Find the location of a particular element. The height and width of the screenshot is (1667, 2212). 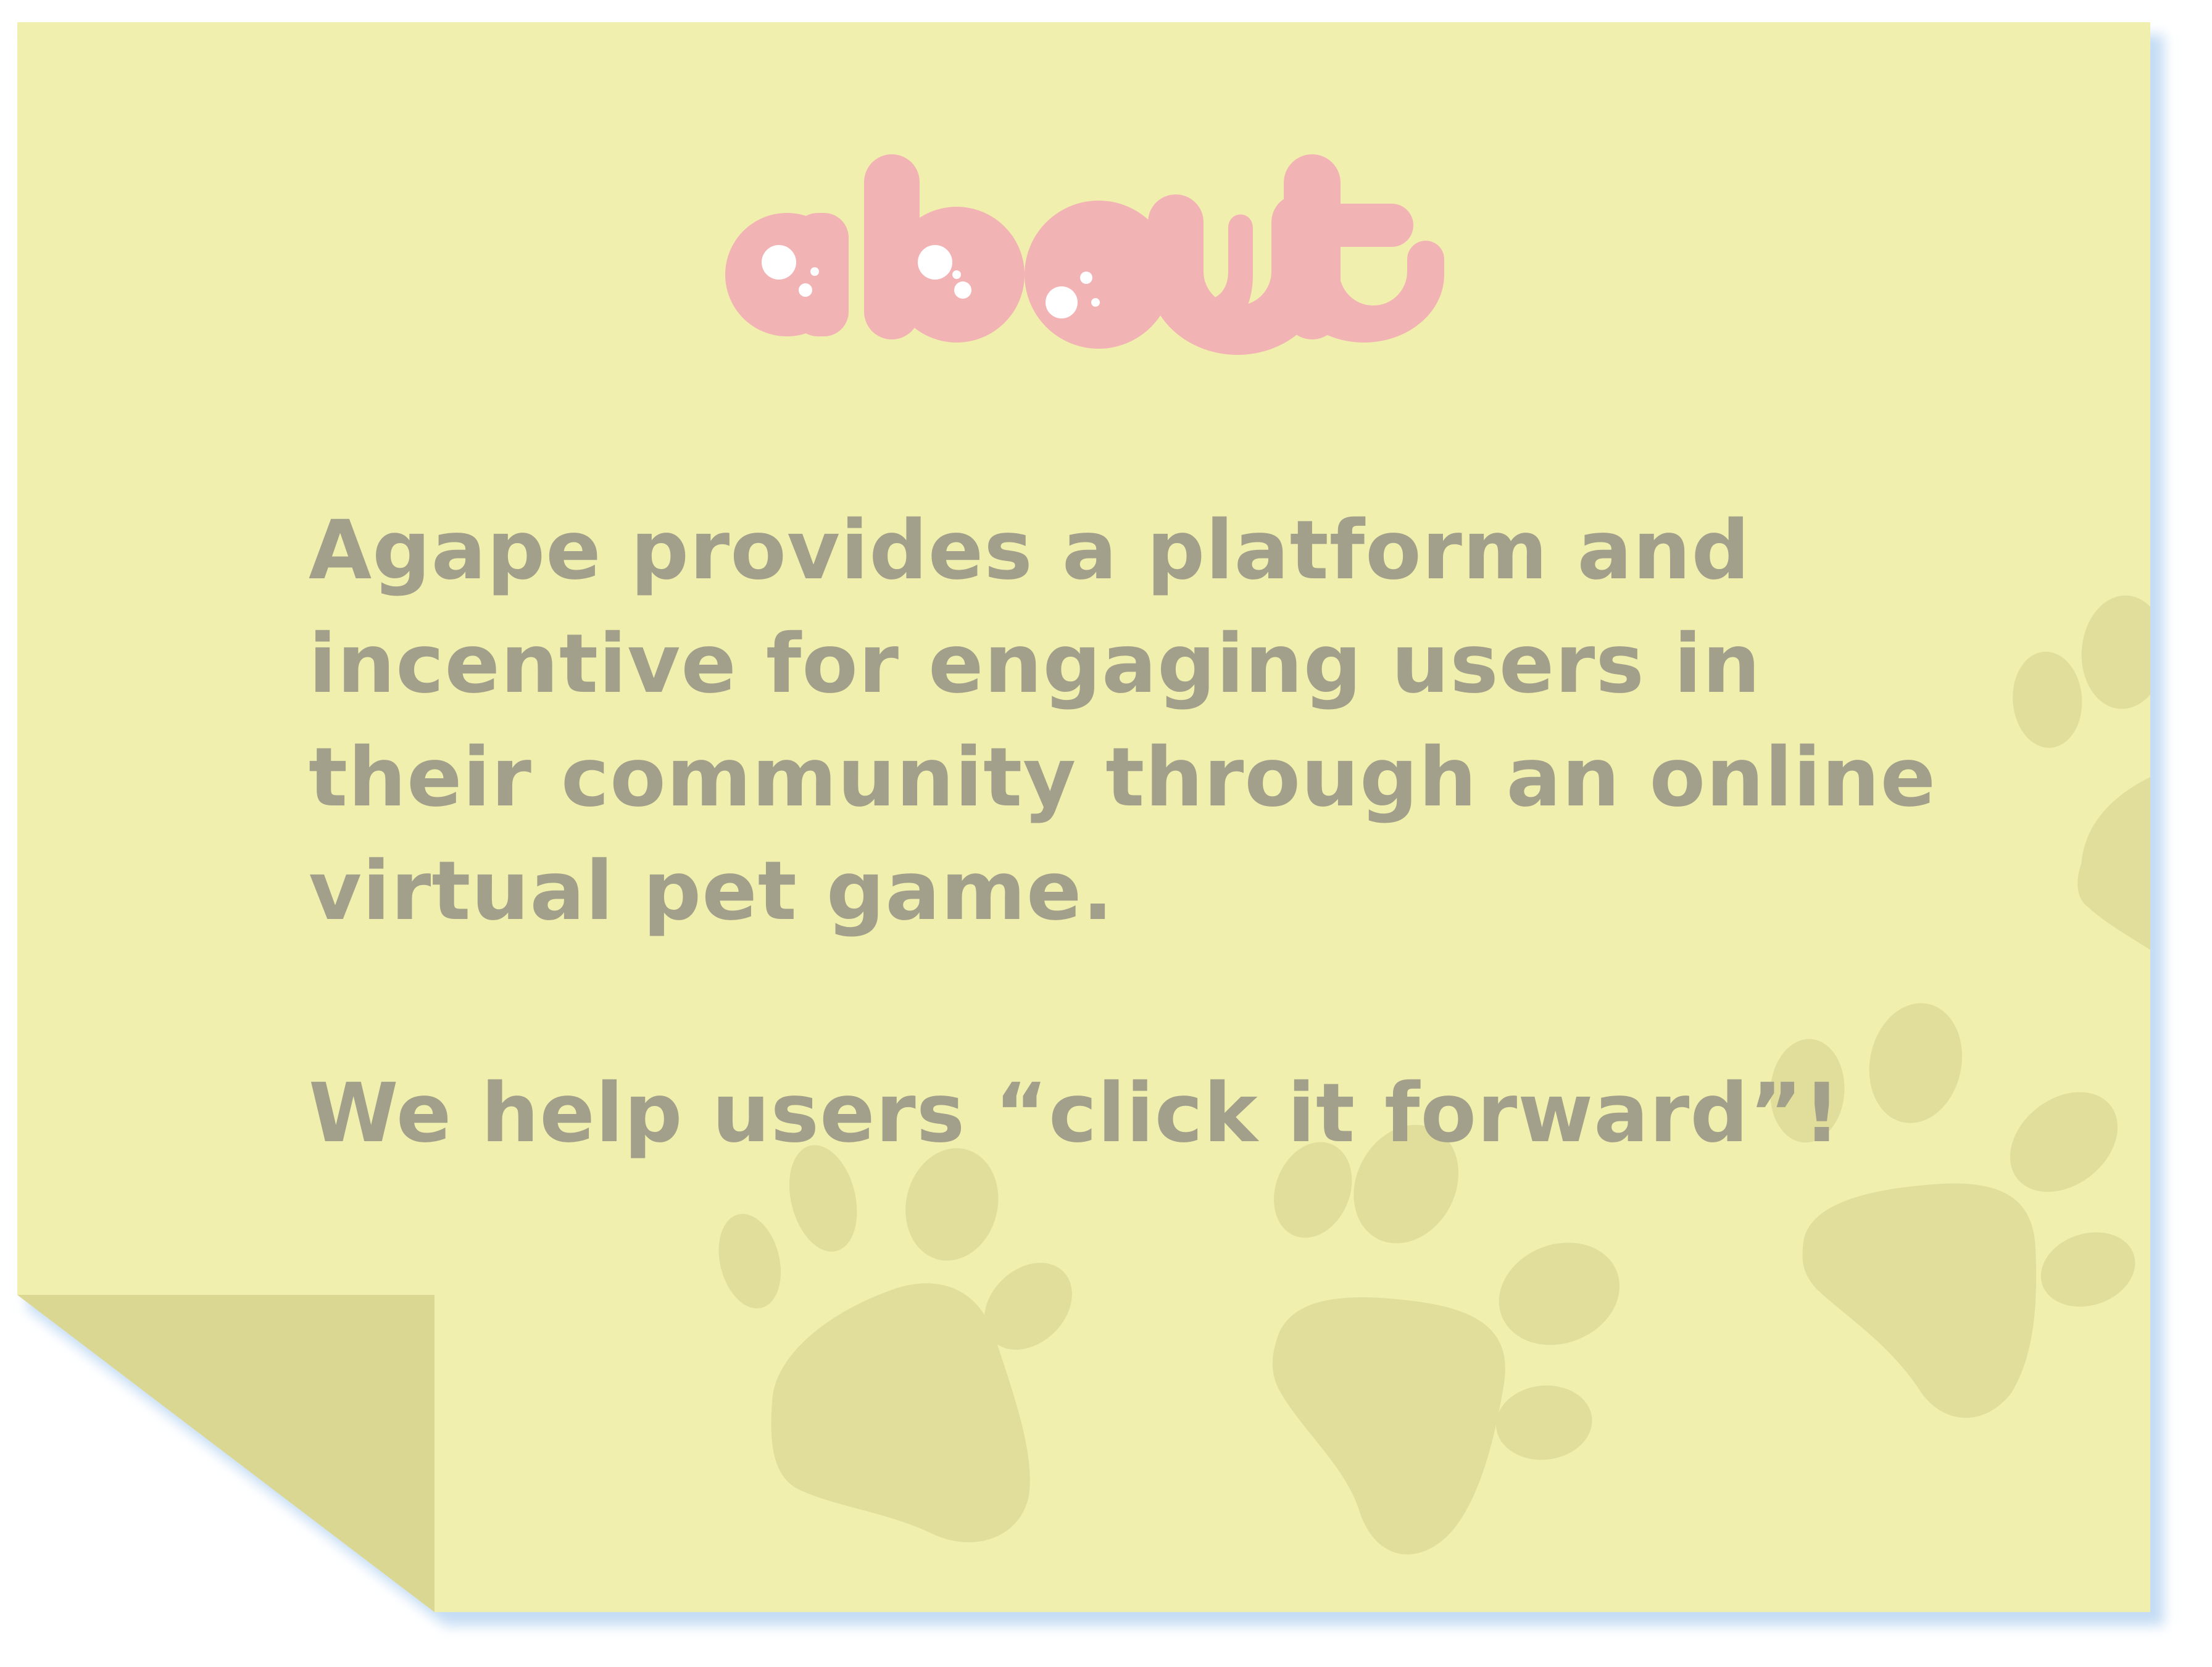

tagline: We help users “click it forward”! is located at coordinates (1075, 1113).